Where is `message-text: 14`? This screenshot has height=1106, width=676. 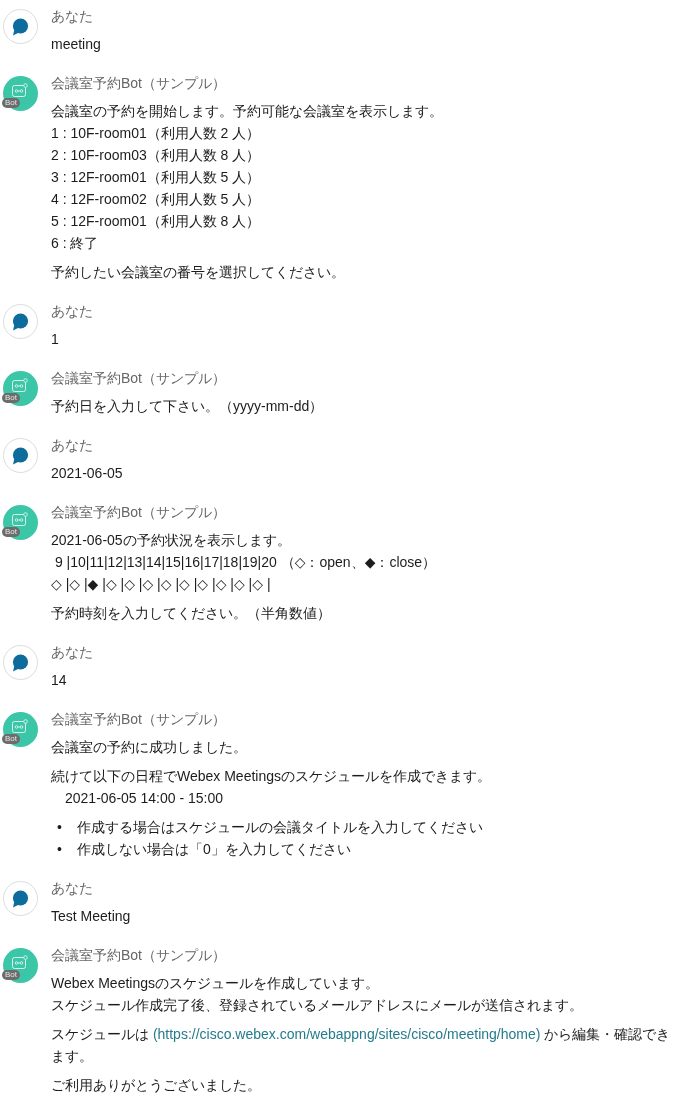 message-text: 14 is located at coordinates (59, 680).